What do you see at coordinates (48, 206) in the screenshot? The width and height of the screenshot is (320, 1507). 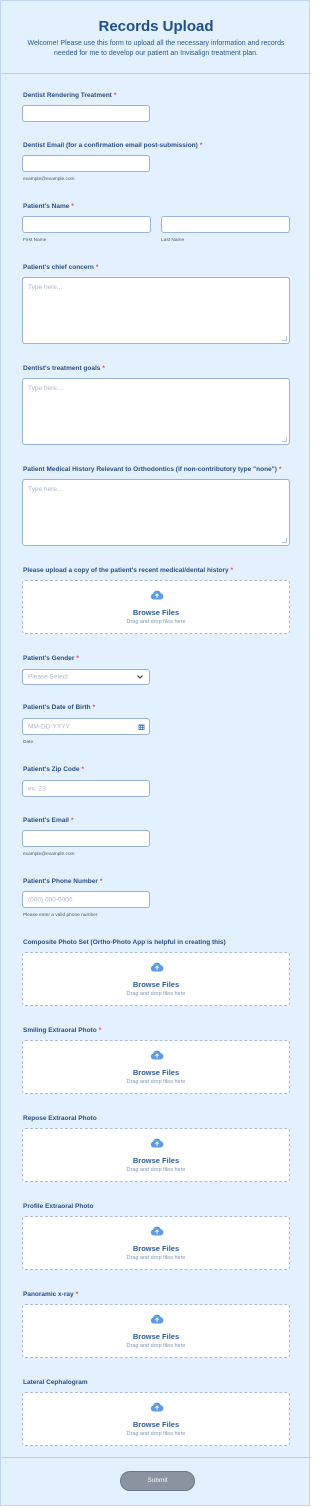 I see `patient-name-label: Patient's Name *` at bounding box center [48, 206].